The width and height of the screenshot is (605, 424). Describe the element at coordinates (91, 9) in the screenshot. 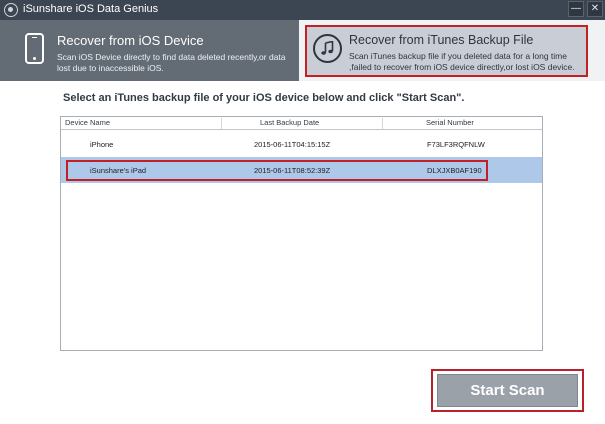

I see `window-title: iSunshare iOS Data Genius` at that location.